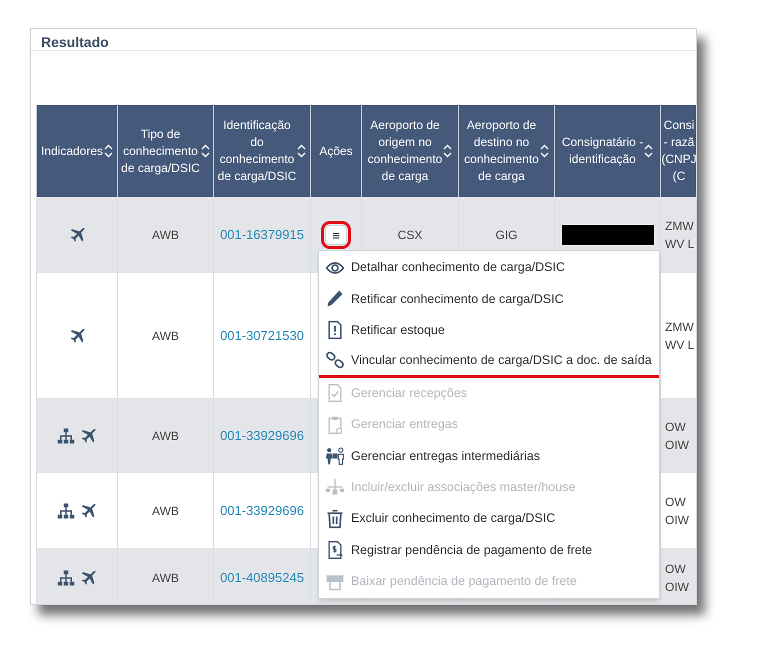  I want to click on menu-item: Detalhar conhecimento de carga/DSIC, so click(489, 268).